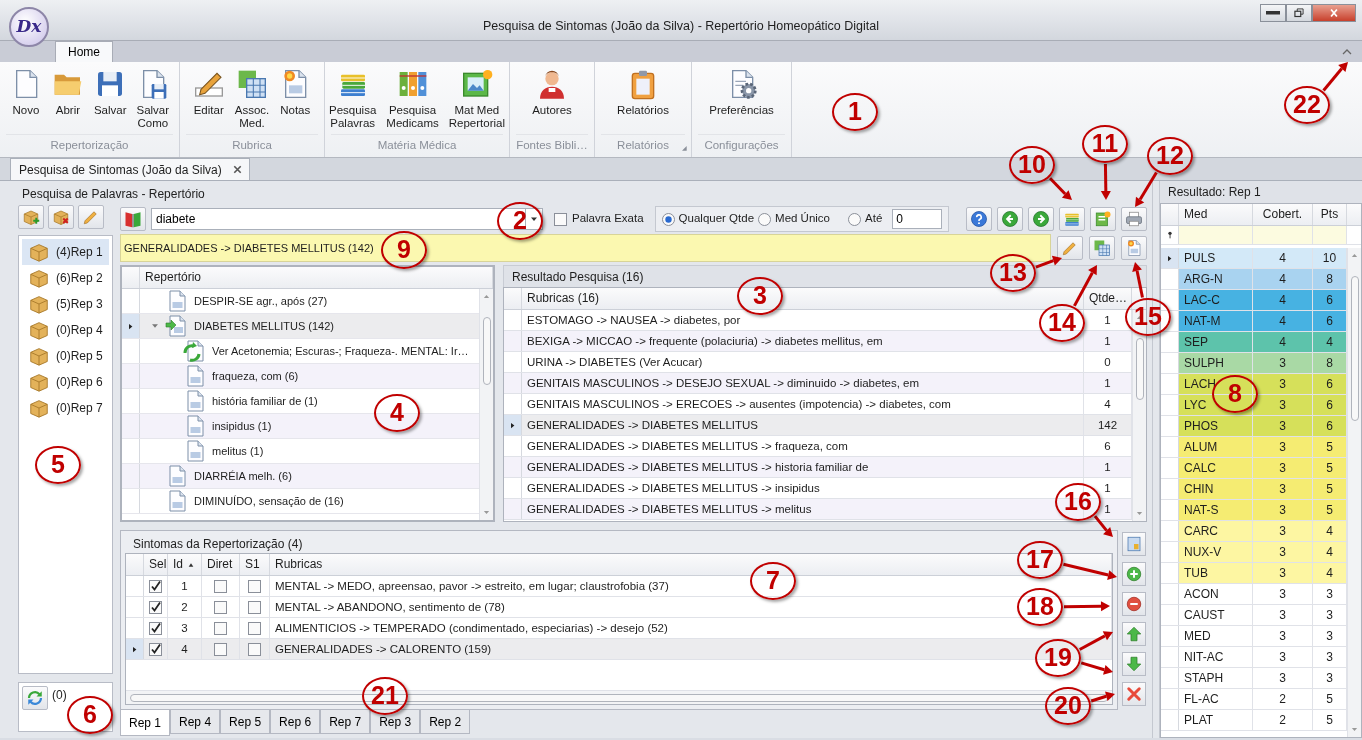 The image size is (1362, 740). What do you see at coordinates (1134, 694) in the screenshot?
I see `delete-button` at bounding box center [1134, 694].